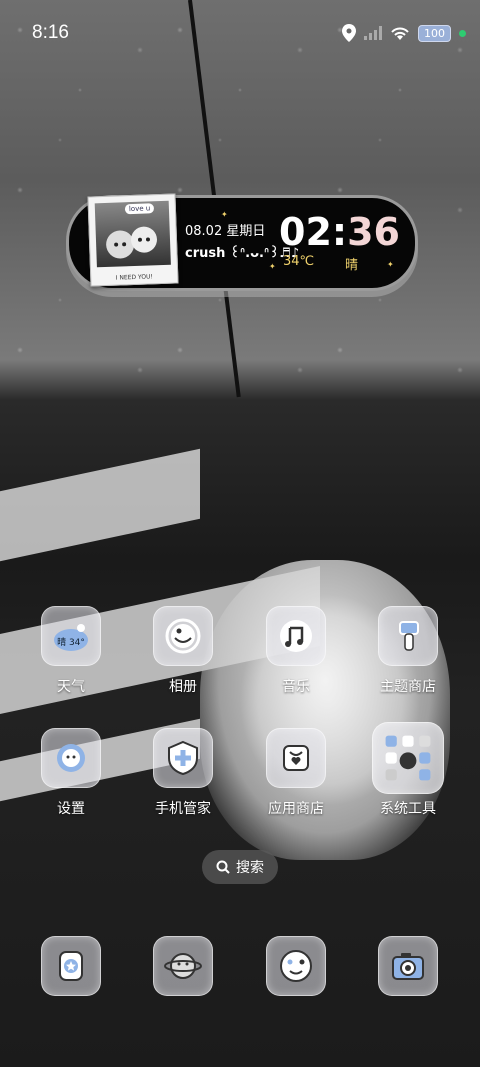 The width and height of the screenshot is (480, 1067). What do you see at coordinates (139, 209) in the screenshot?
I see `photo-tag: love u` at bounding box center [139, 209].